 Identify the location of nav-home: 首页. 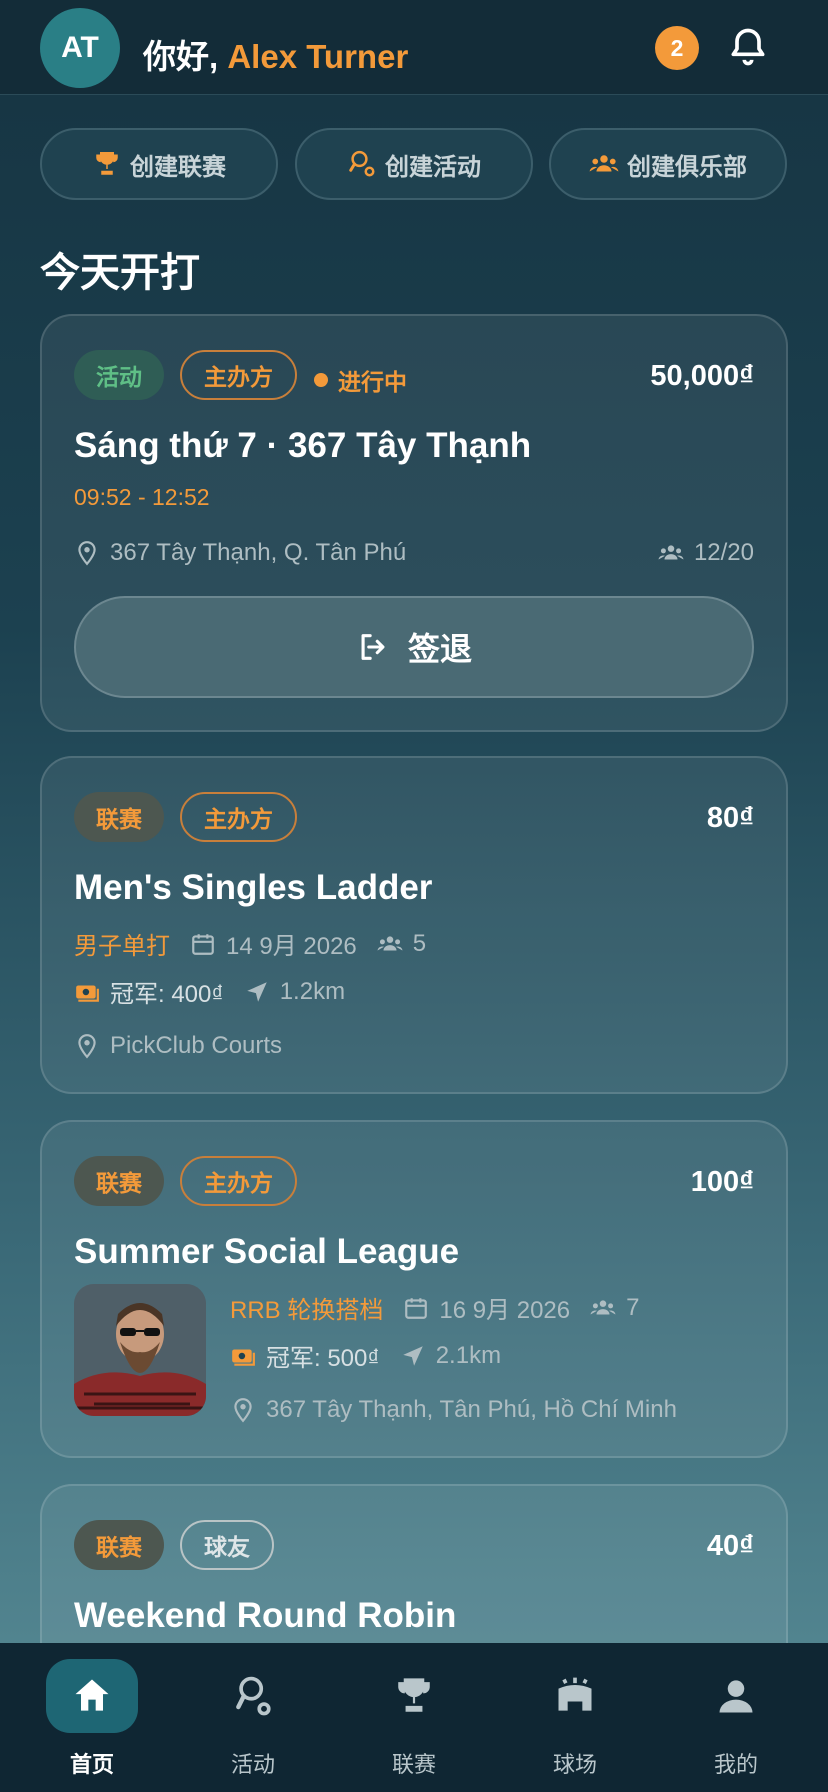
(92, 1719).